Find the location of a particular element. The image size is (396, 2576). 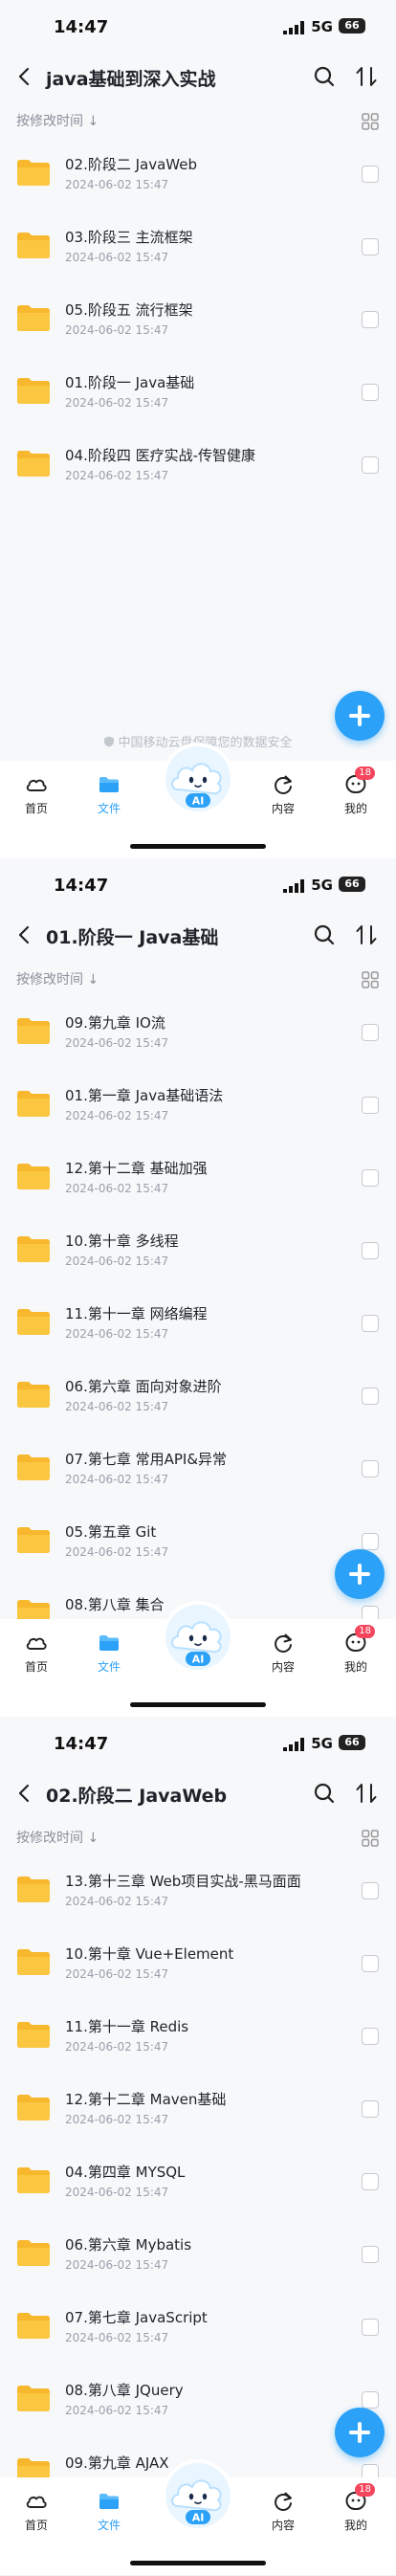

folder-list-item: 10.第十章 Vue+Element 2024-06-02 15:47 is located at coordinates (198, 1963).